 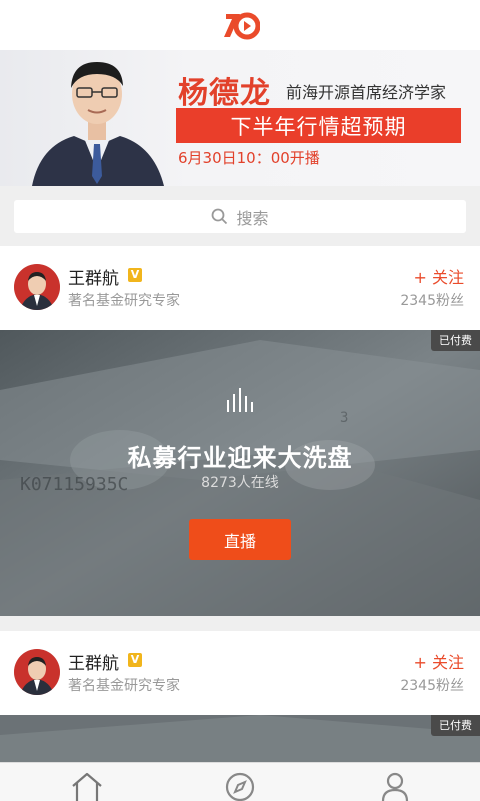 What do you see at coordinates (395, 786) in the screenshot?
I see `user-icon` at bounding box center [395, 786].